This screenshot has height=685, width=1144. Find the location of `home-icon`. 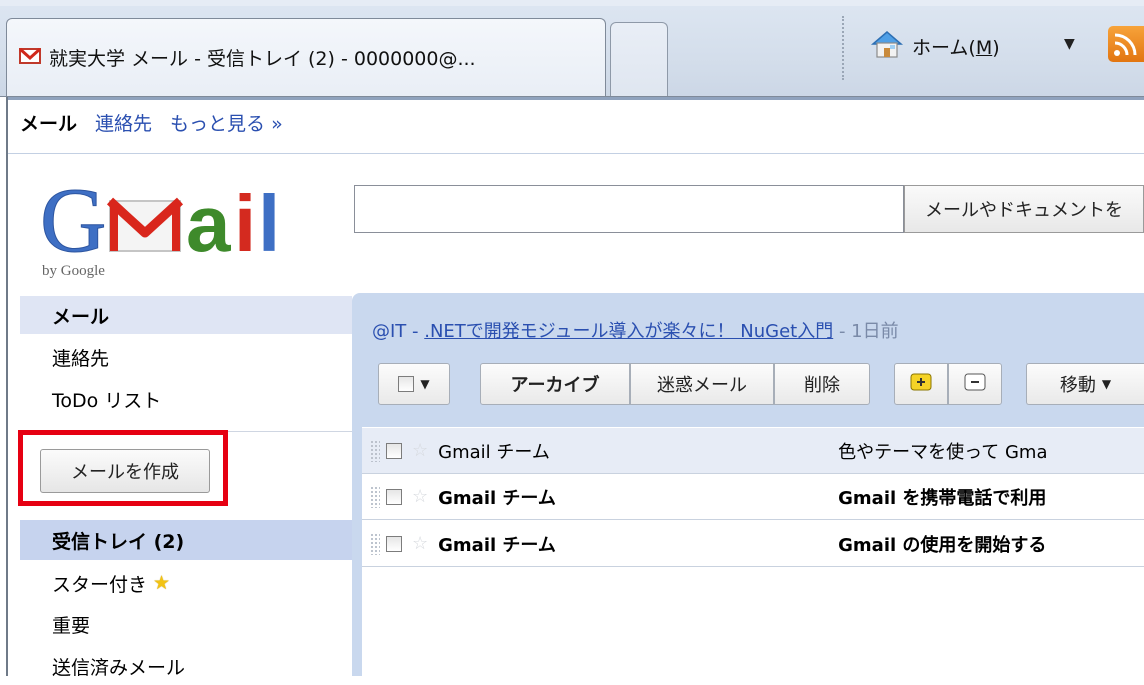

home-icon is located at coordinates (887, 46).